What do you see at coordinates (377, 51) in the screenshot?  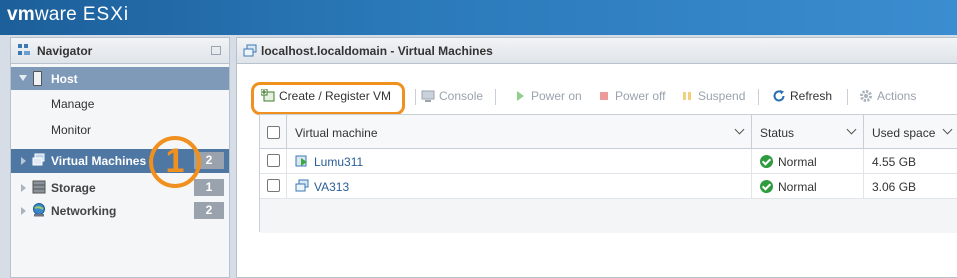 I see `page-title: localhost.localdomain - Virtual Machines` at bounding box center [377, 51].